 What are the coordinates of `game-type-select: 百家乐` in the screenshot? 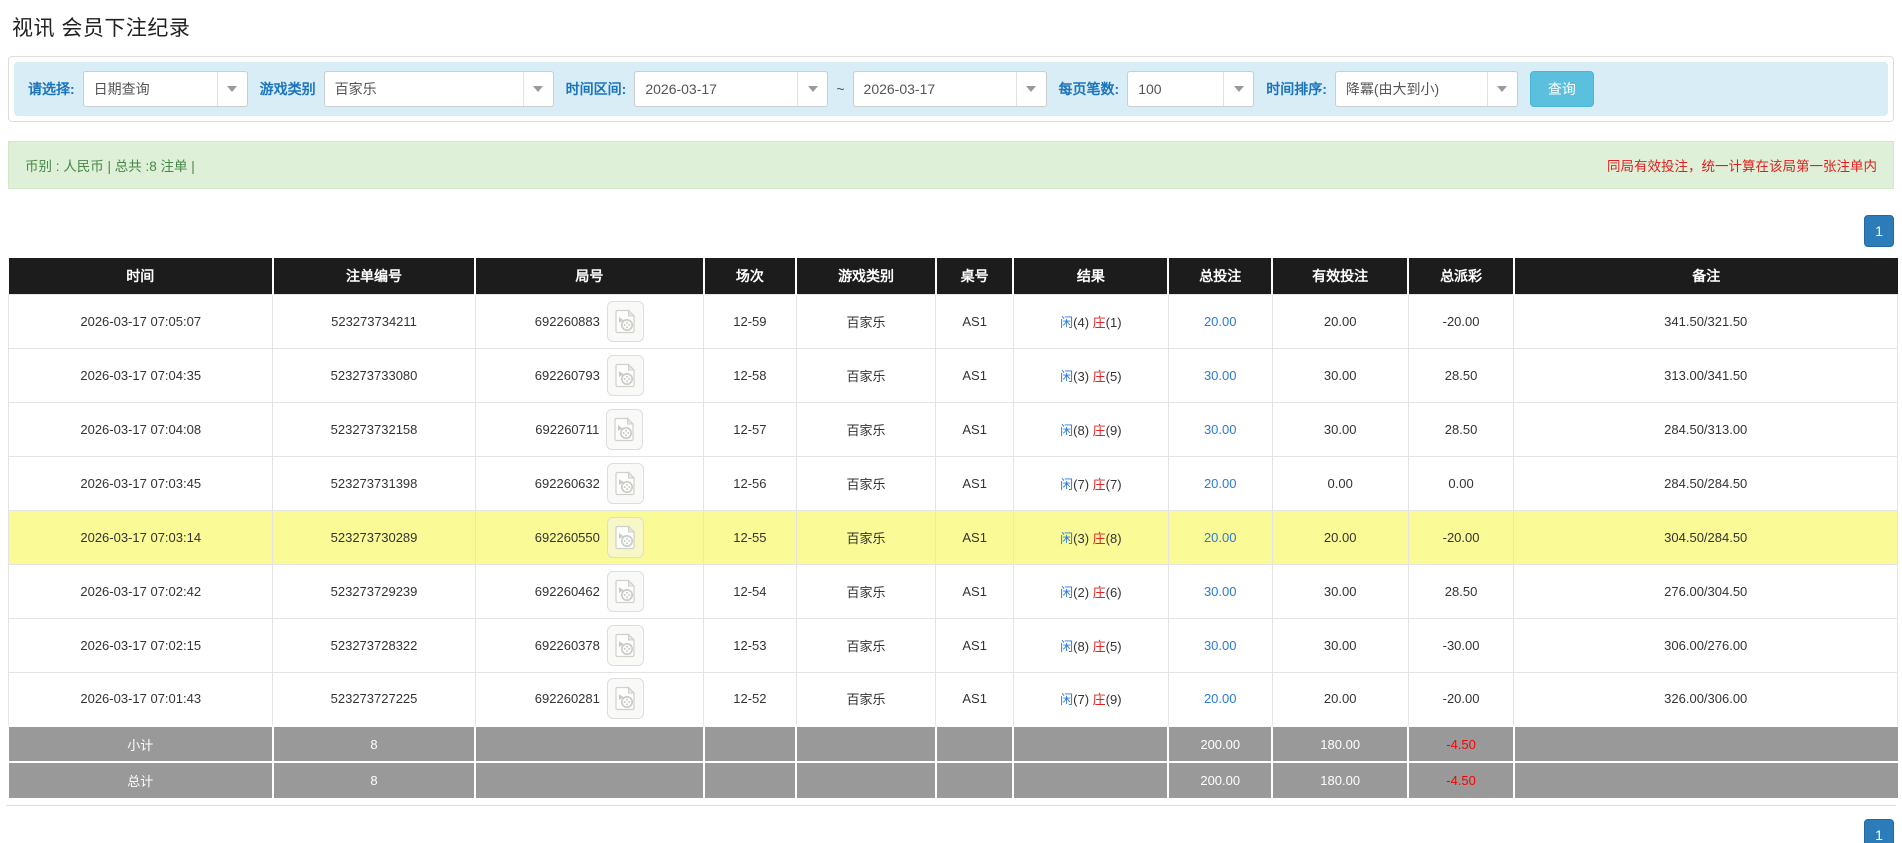 It's located at (438, 89).